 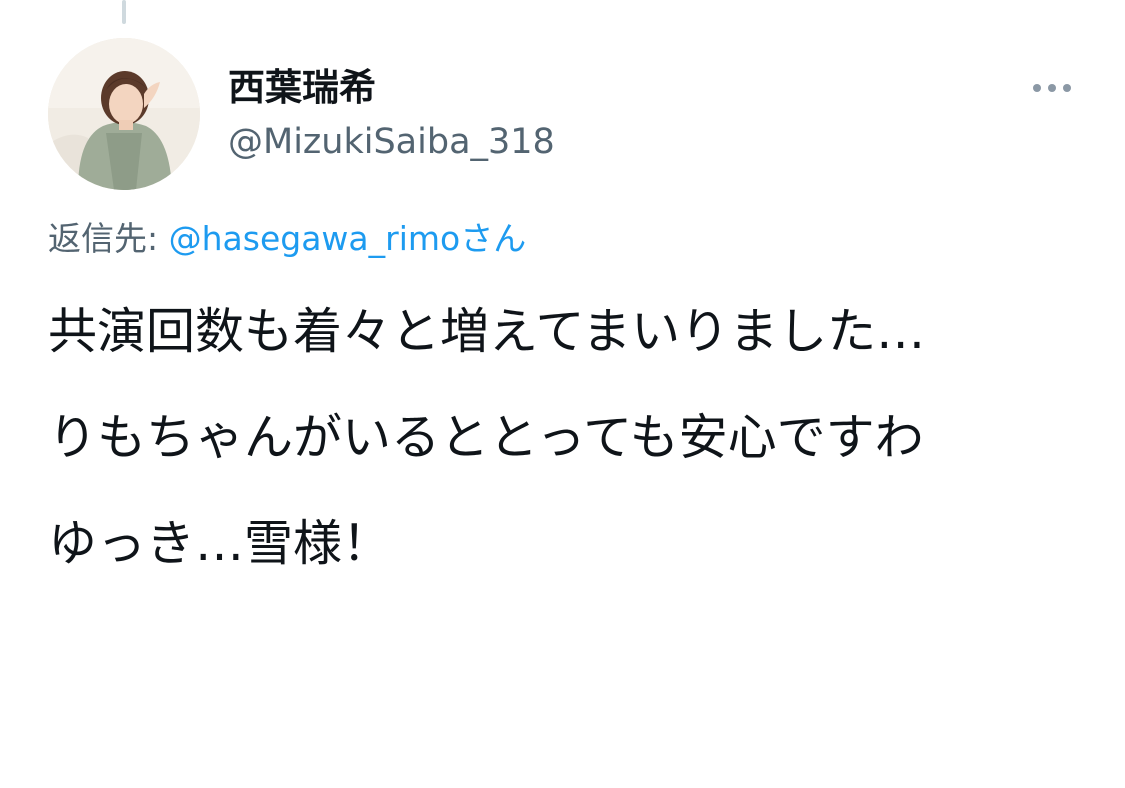 I want to click on reply-mention-link: @hasegawa_rimo, so click(x=315, y=238).